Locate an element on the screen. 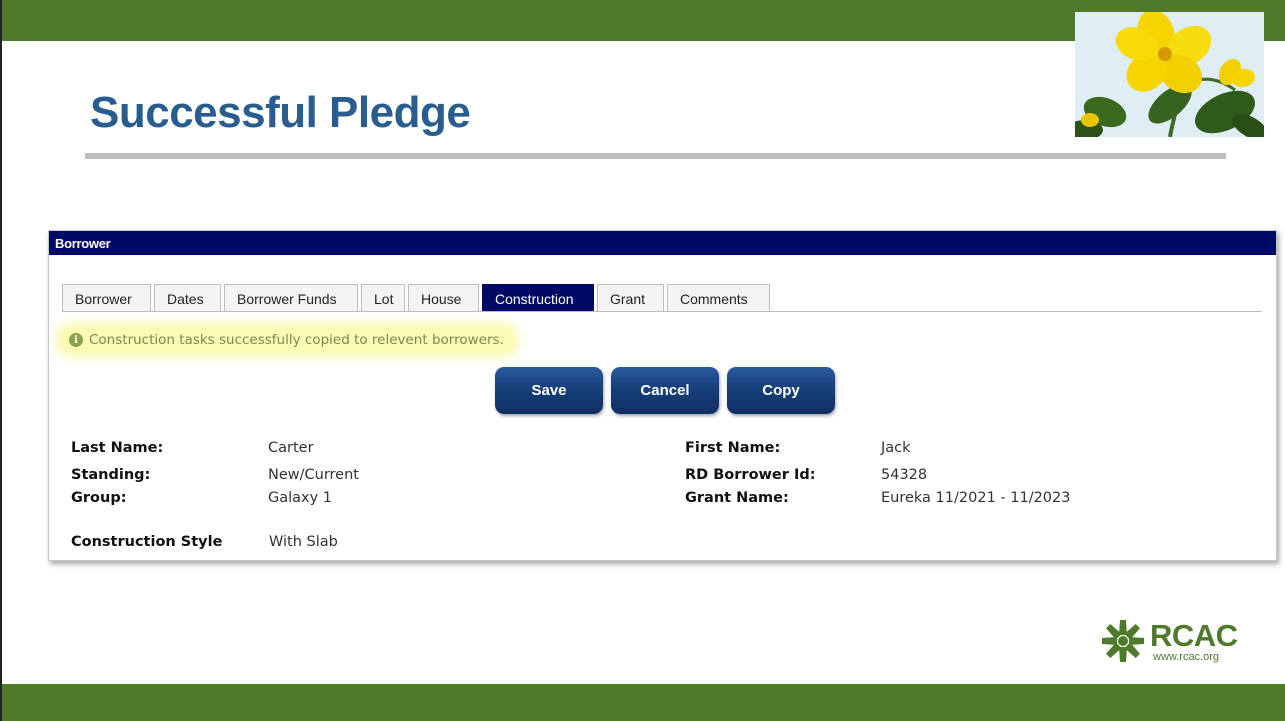 This screenshot has height=721, width=1285. construction-style-label: Construction Style is located at coordinates (147, 542).